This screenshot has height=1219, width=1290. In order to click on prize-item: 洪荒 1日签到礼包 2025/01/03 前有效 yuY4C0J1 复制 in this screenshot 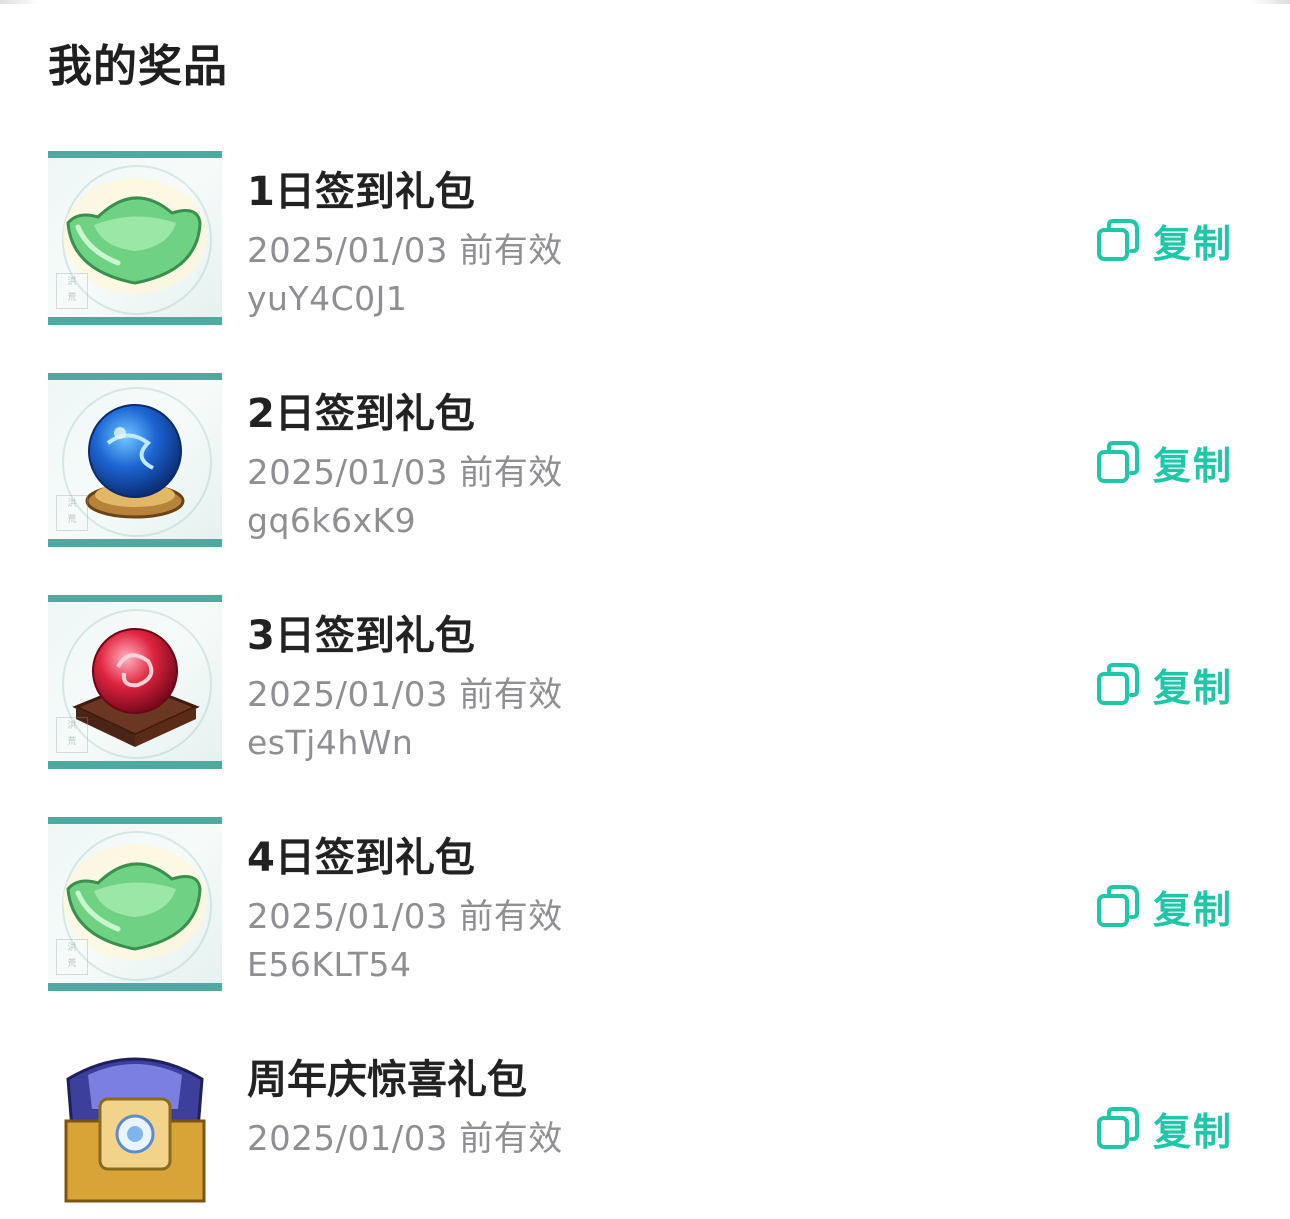, I will do `click(645, 241)`.